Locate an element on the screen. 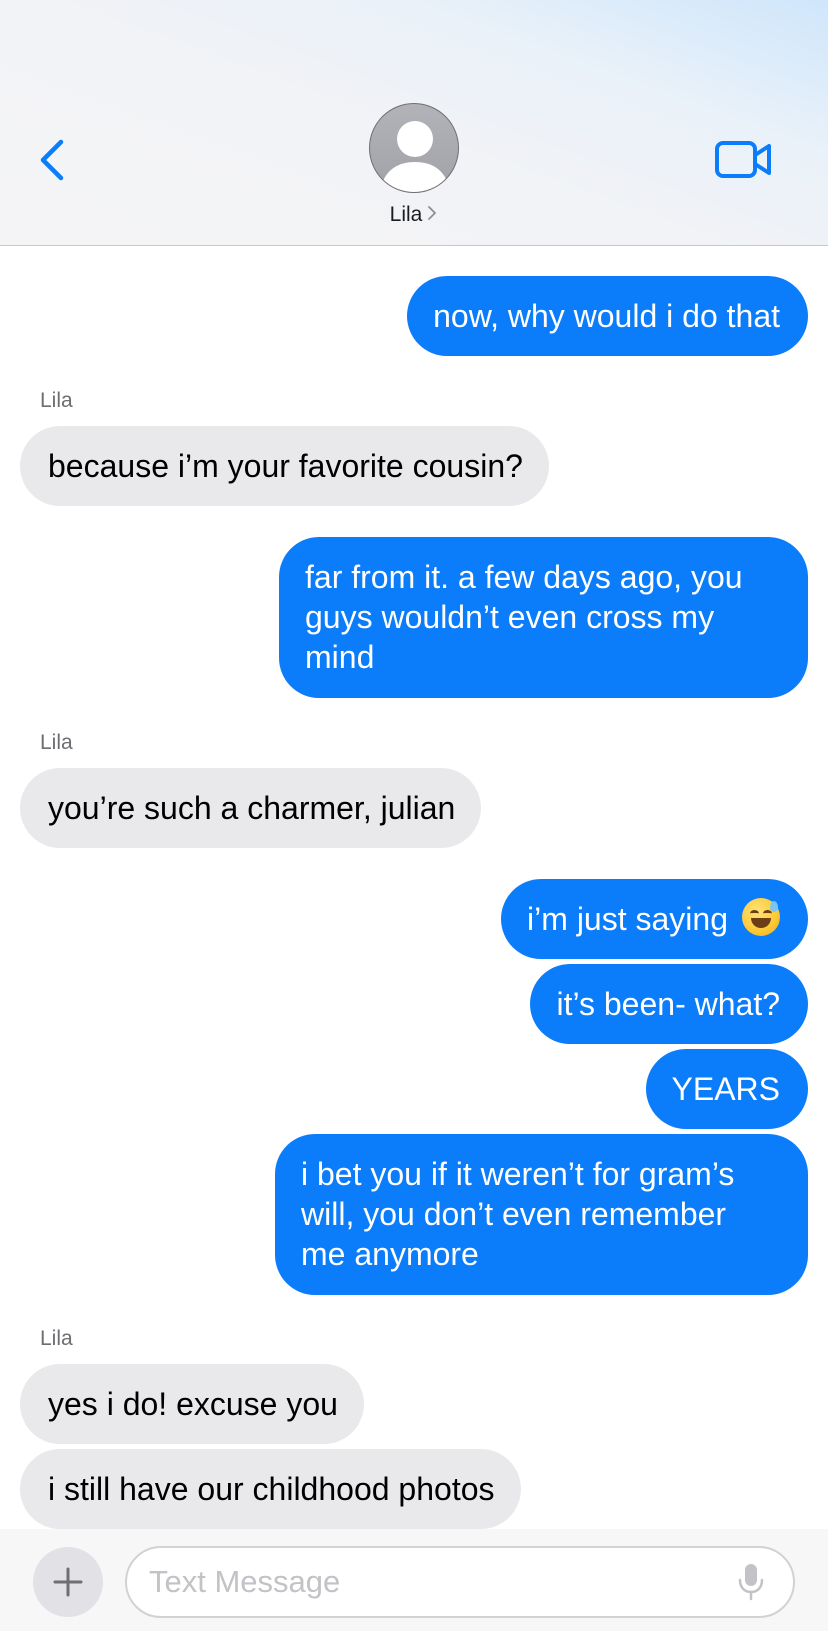  microphone-icon is located at coordinates (751, 1582).